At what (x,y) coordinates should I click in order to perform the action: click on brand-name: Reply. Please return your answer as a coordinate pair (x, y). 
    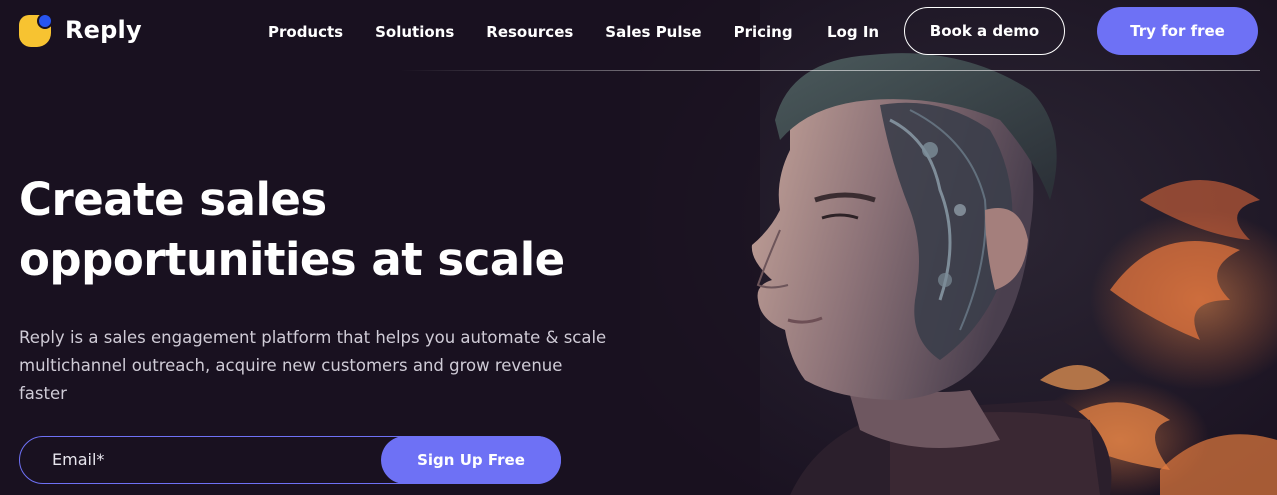
    Looking at the image, I should click on (103, 30).